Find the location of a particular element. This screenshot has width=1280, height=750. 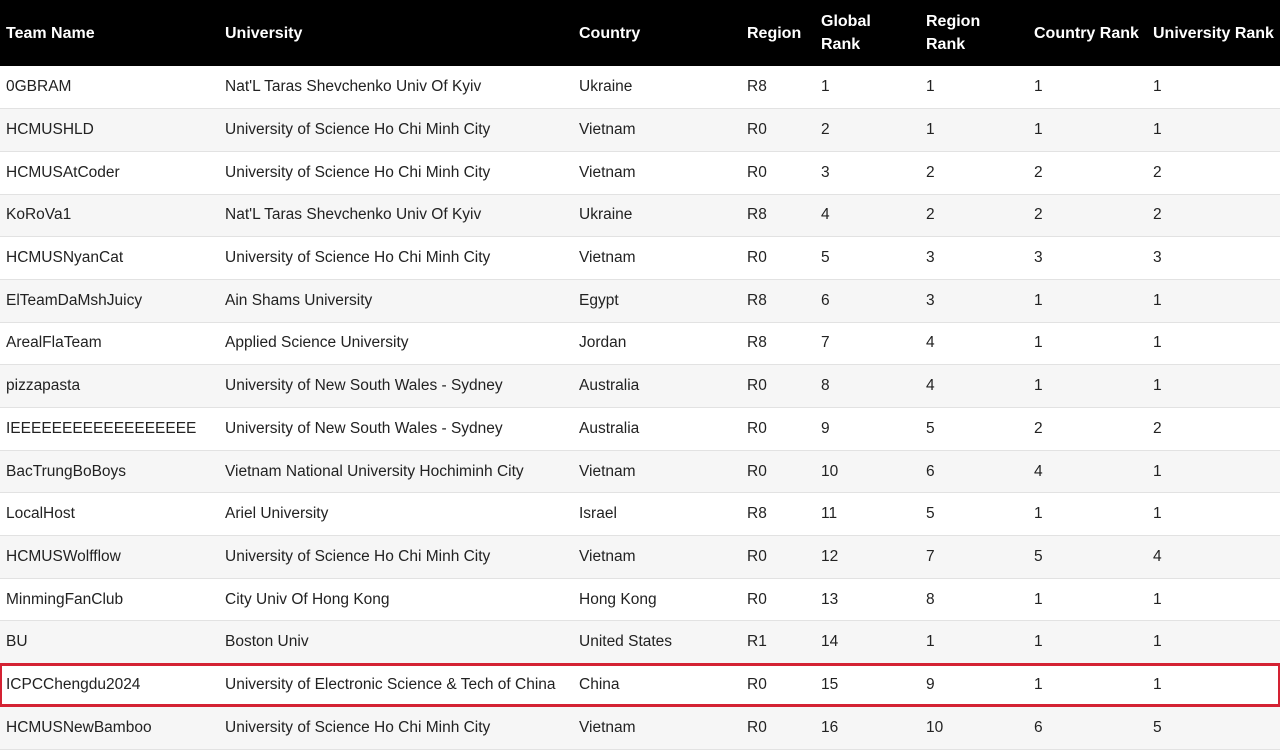

region-rank-cell: 10 is located at coordinates (935, 727).